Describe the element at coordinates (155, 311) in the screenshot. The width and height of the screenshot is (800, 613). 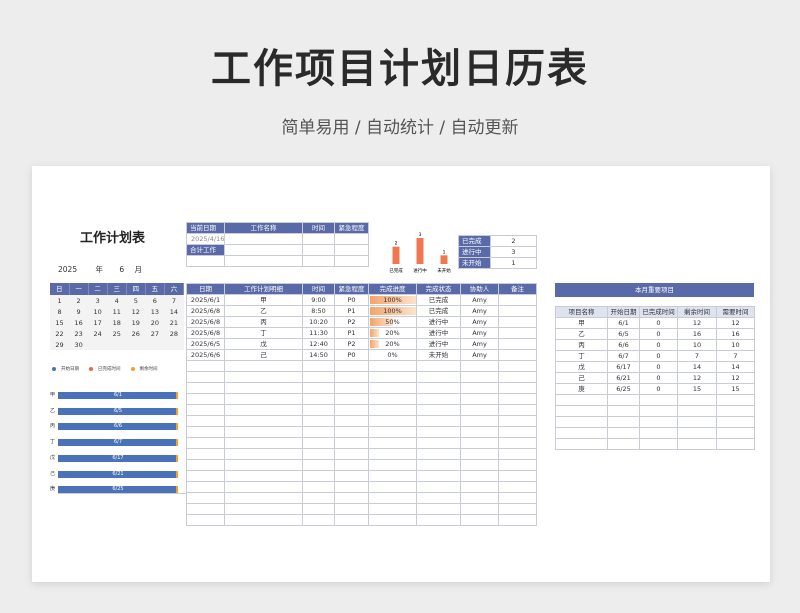
I see `calendar-day: 13` at that location.